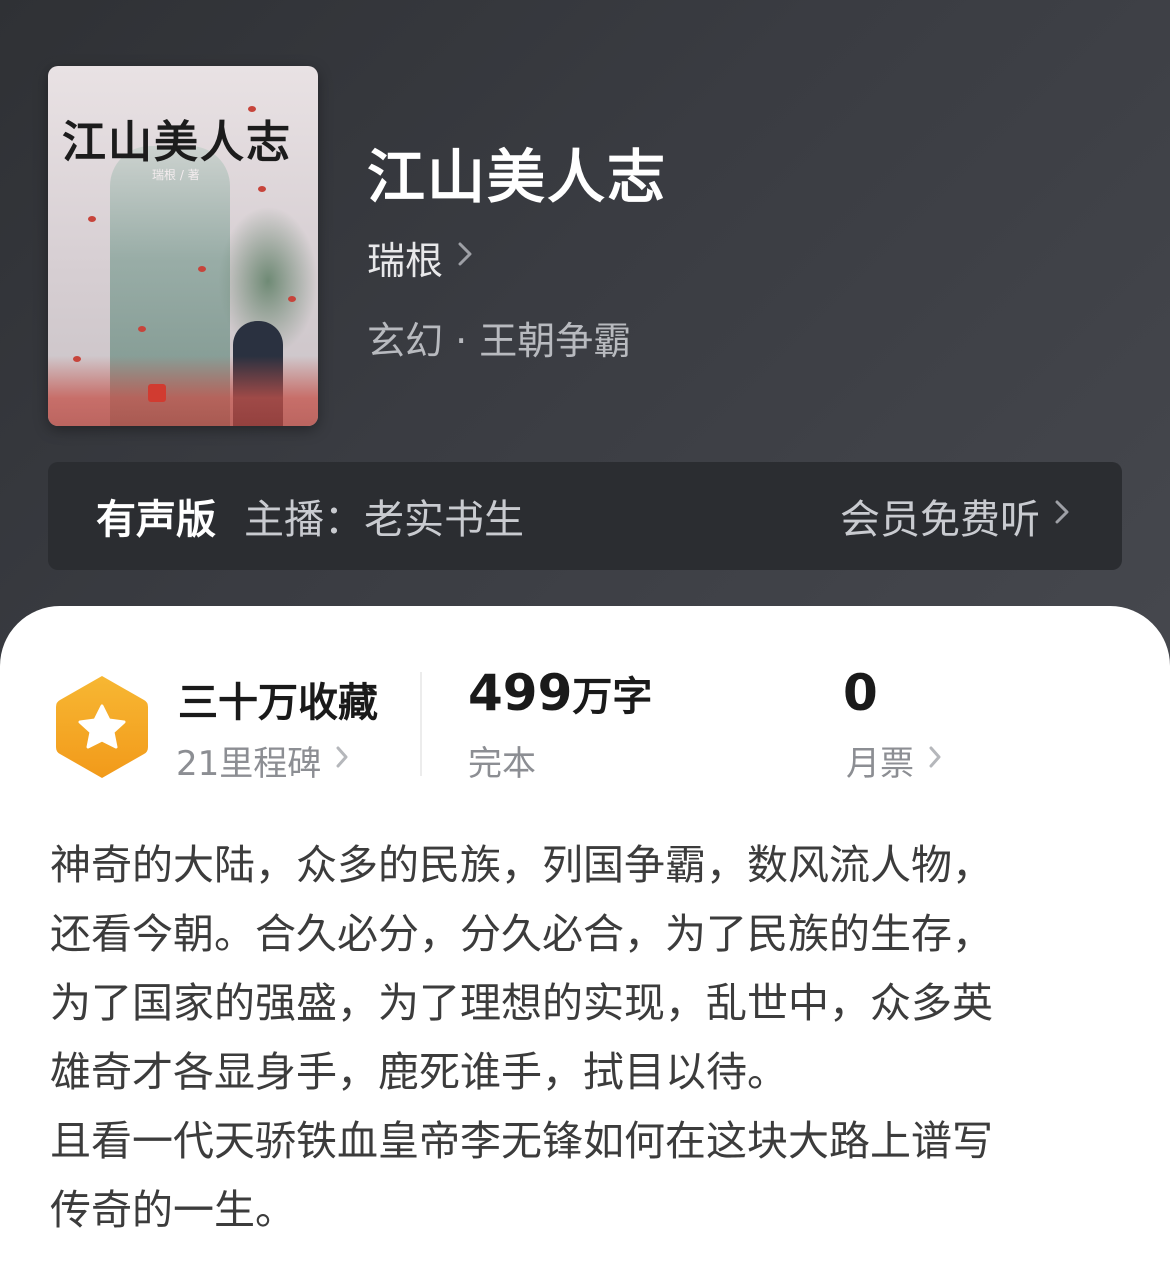 This screenshot has width=1170, height=1274. I want to click on synopsis-line: 传奇的一生。, so click(173, 1210).